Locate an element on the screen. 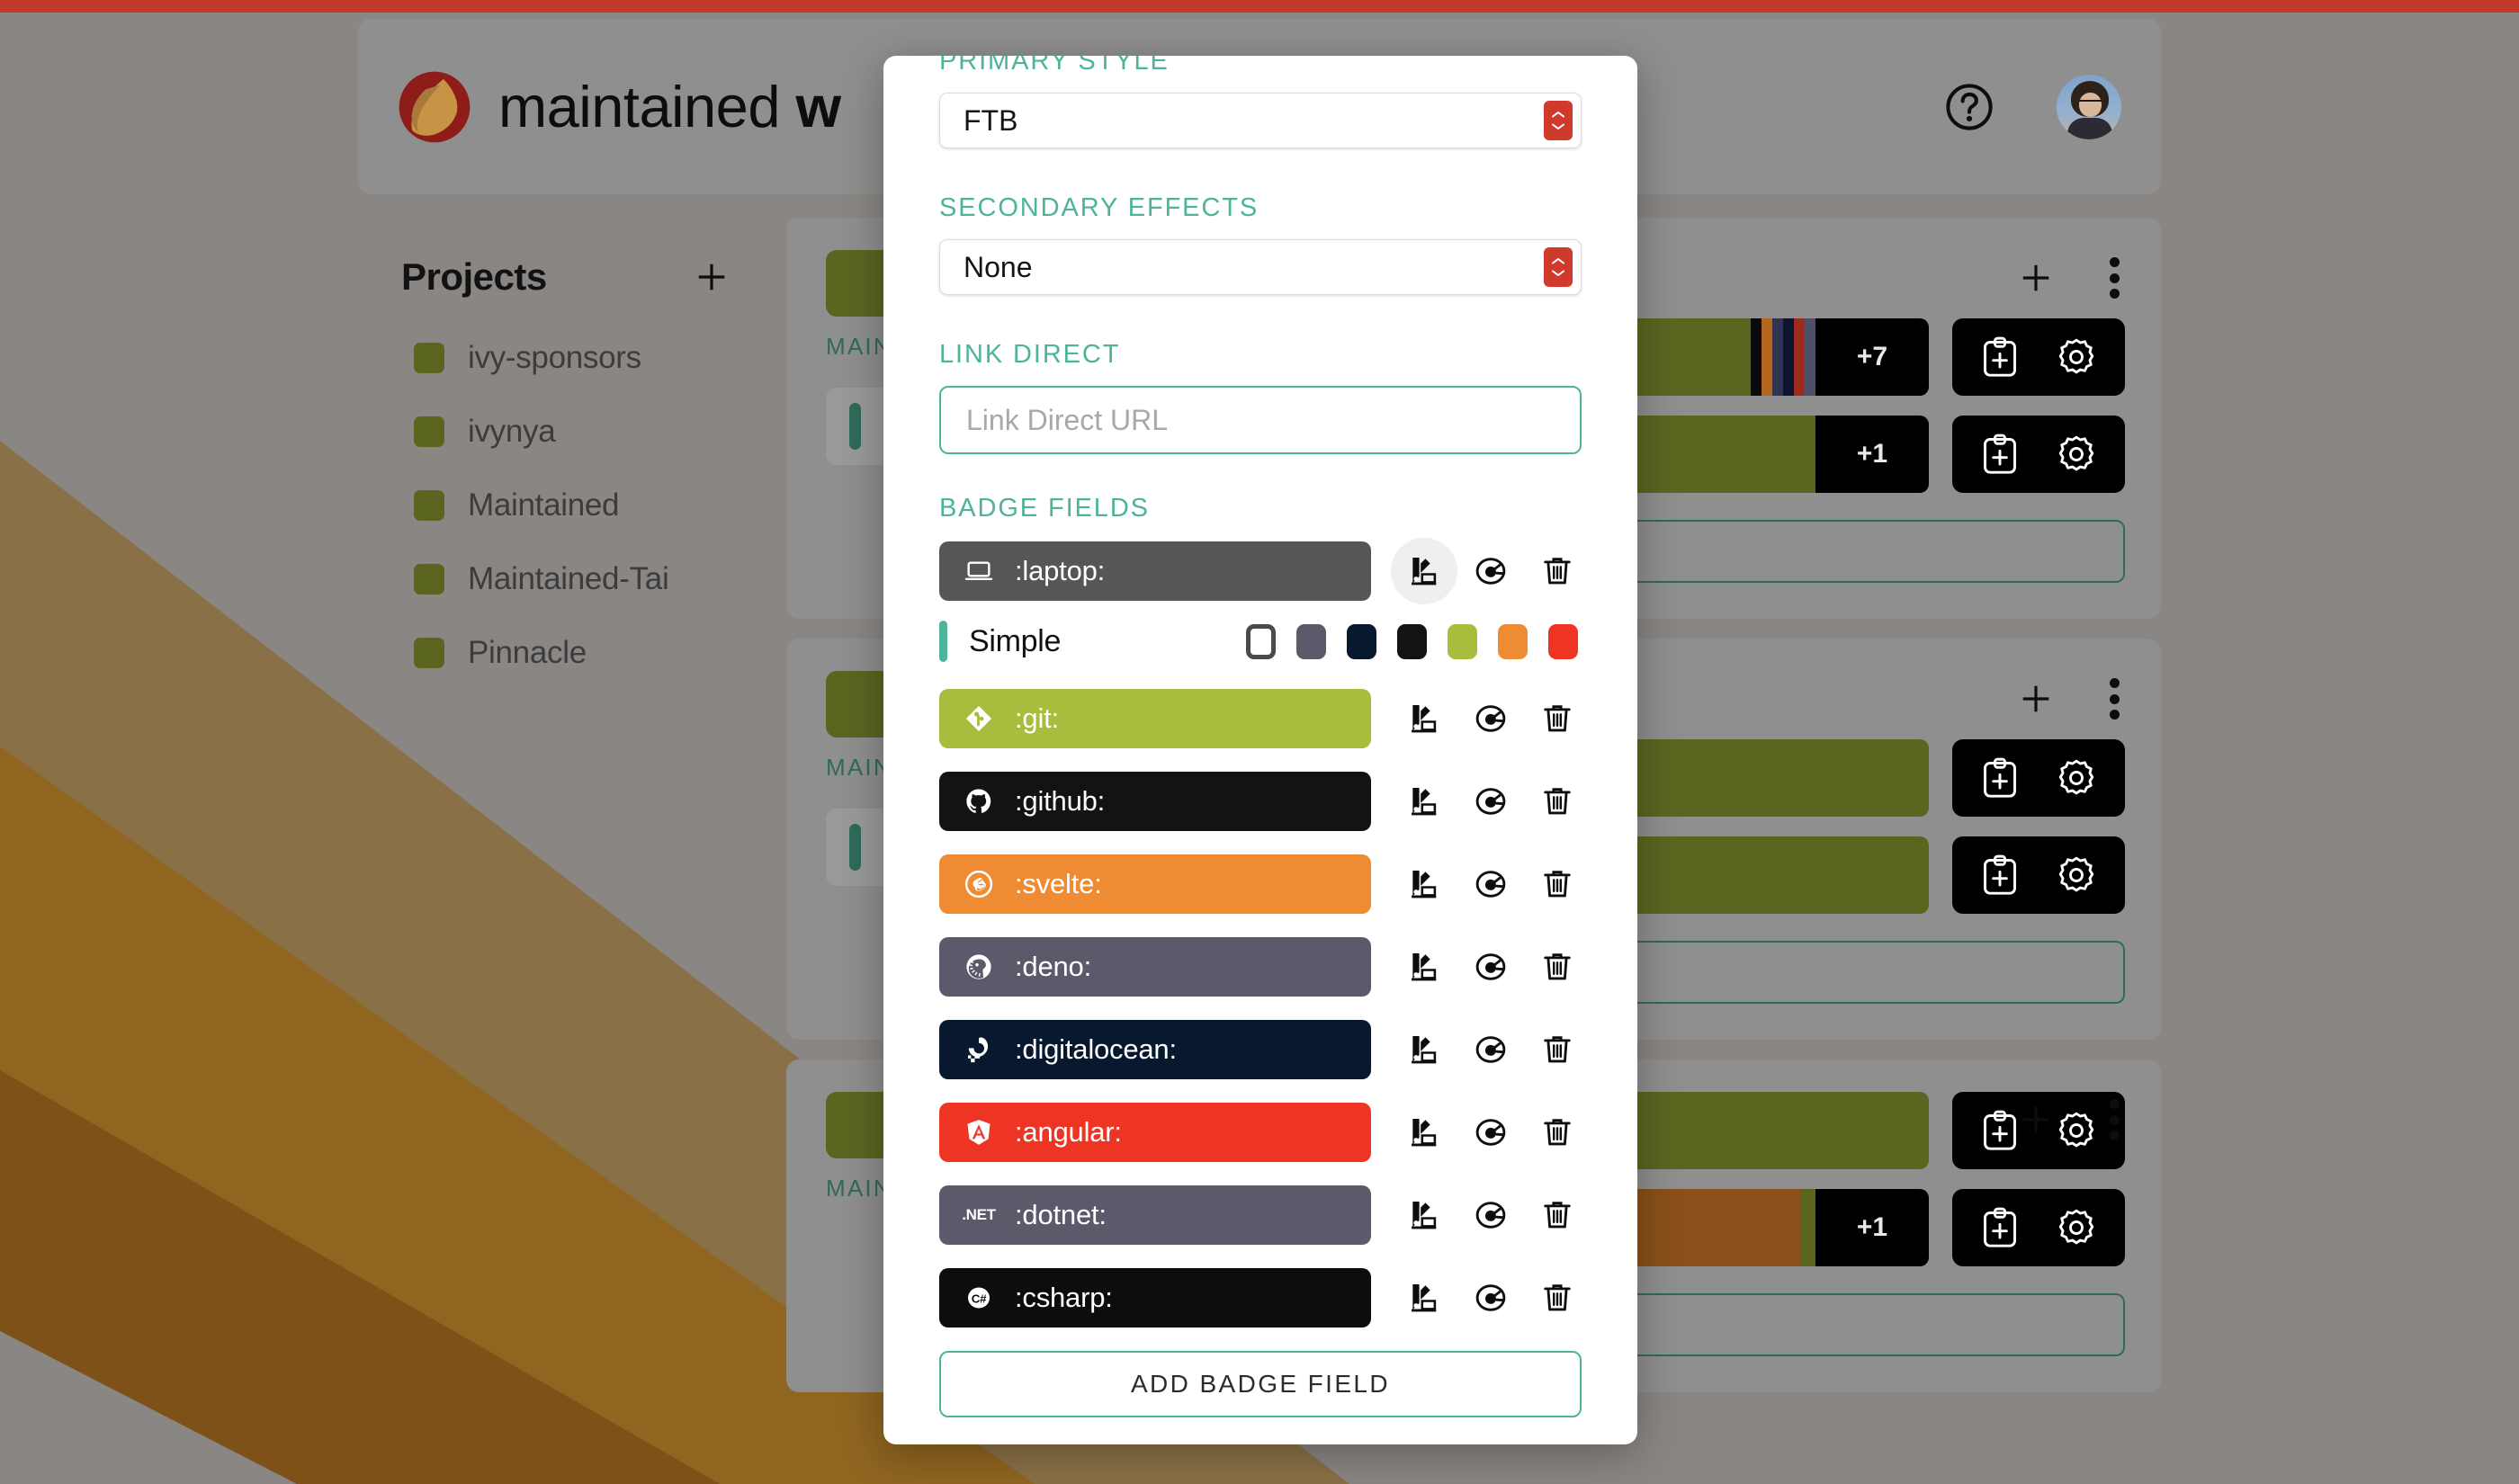  git-icon is located at coordinates (979, 718).